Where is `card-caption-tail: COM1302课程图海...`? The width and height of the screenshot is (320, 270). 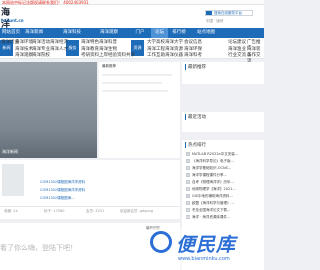 card-caption-tail: COM1302课程图海... is located at coordinates (68, 198).